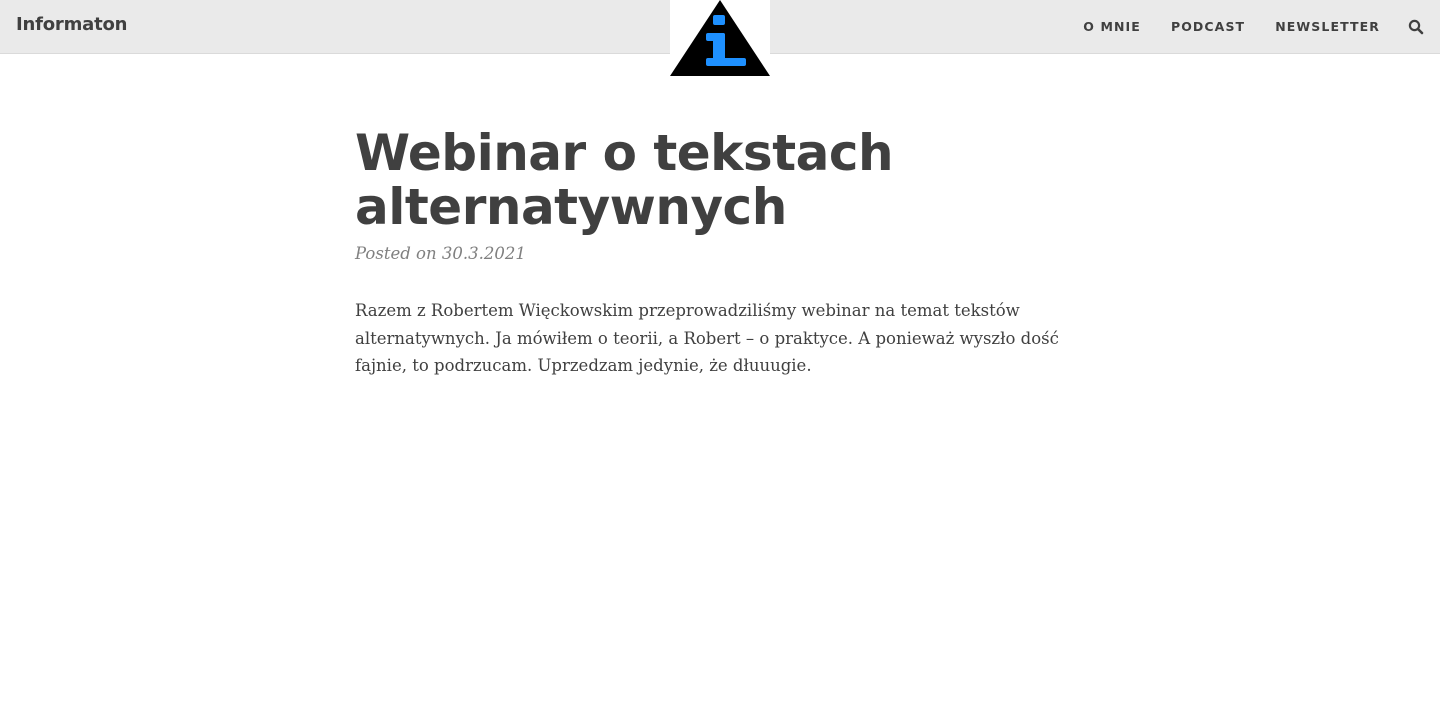 The image size is (1440, 720). I want to click on site-brand-link: Informaton, so click(71, 24).